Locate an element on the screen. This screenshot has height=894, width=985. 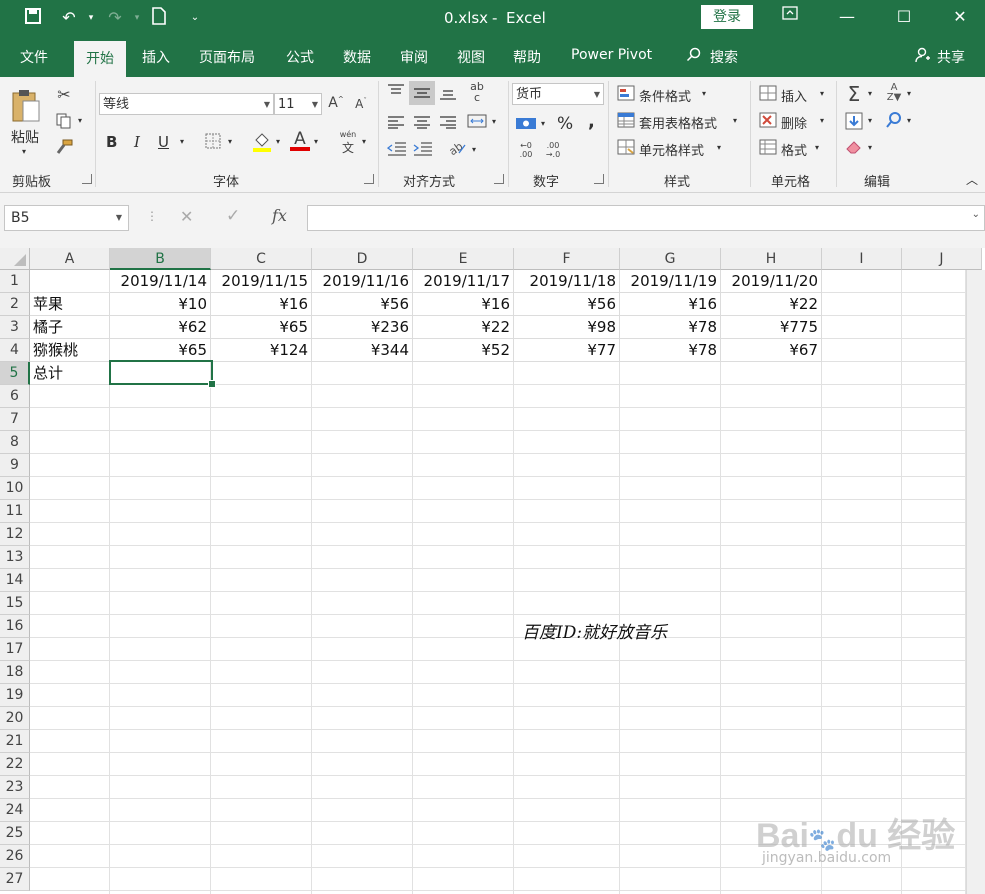
cell-E3: ¥22 is located at coordinates (463, 327).